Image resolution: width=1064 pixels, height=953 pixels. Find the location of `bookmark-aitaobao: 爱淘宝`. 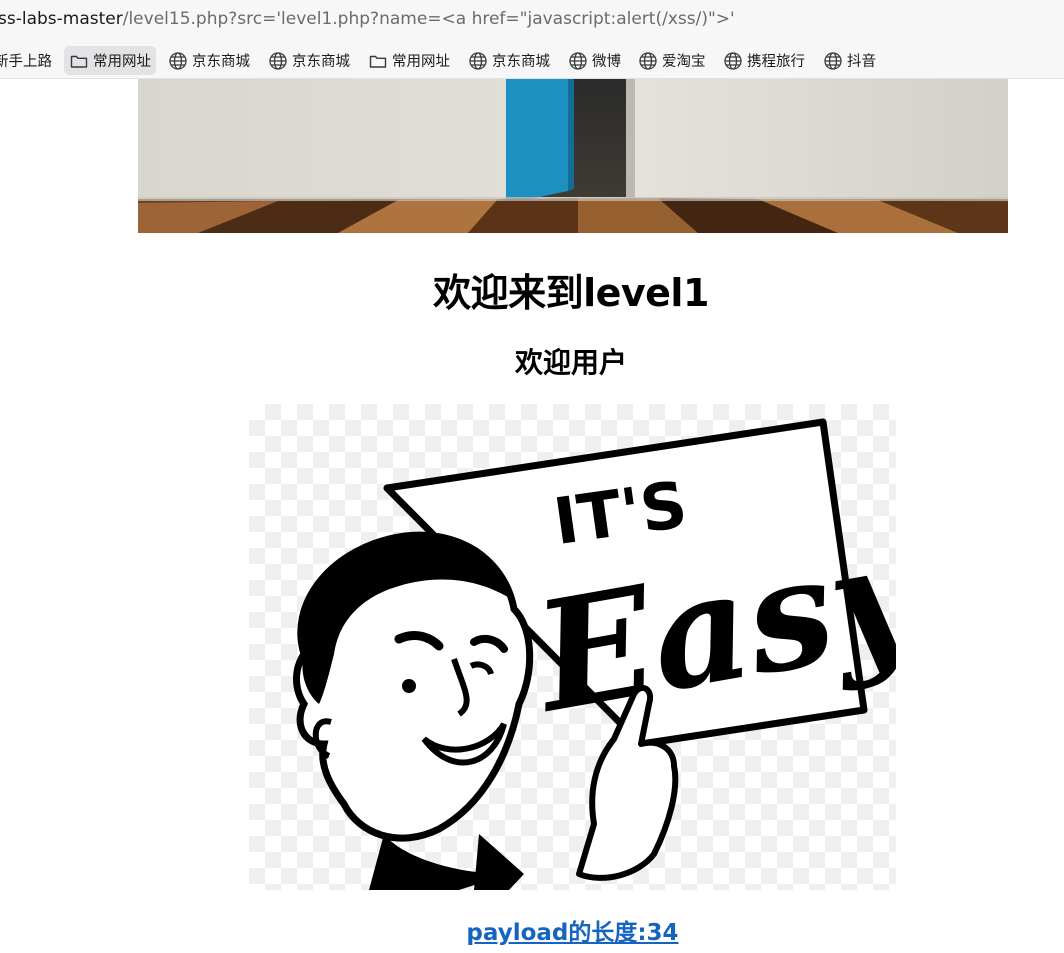

bookmark-aitaobao: 爱淘宝 is located at coordinates (672, 60).